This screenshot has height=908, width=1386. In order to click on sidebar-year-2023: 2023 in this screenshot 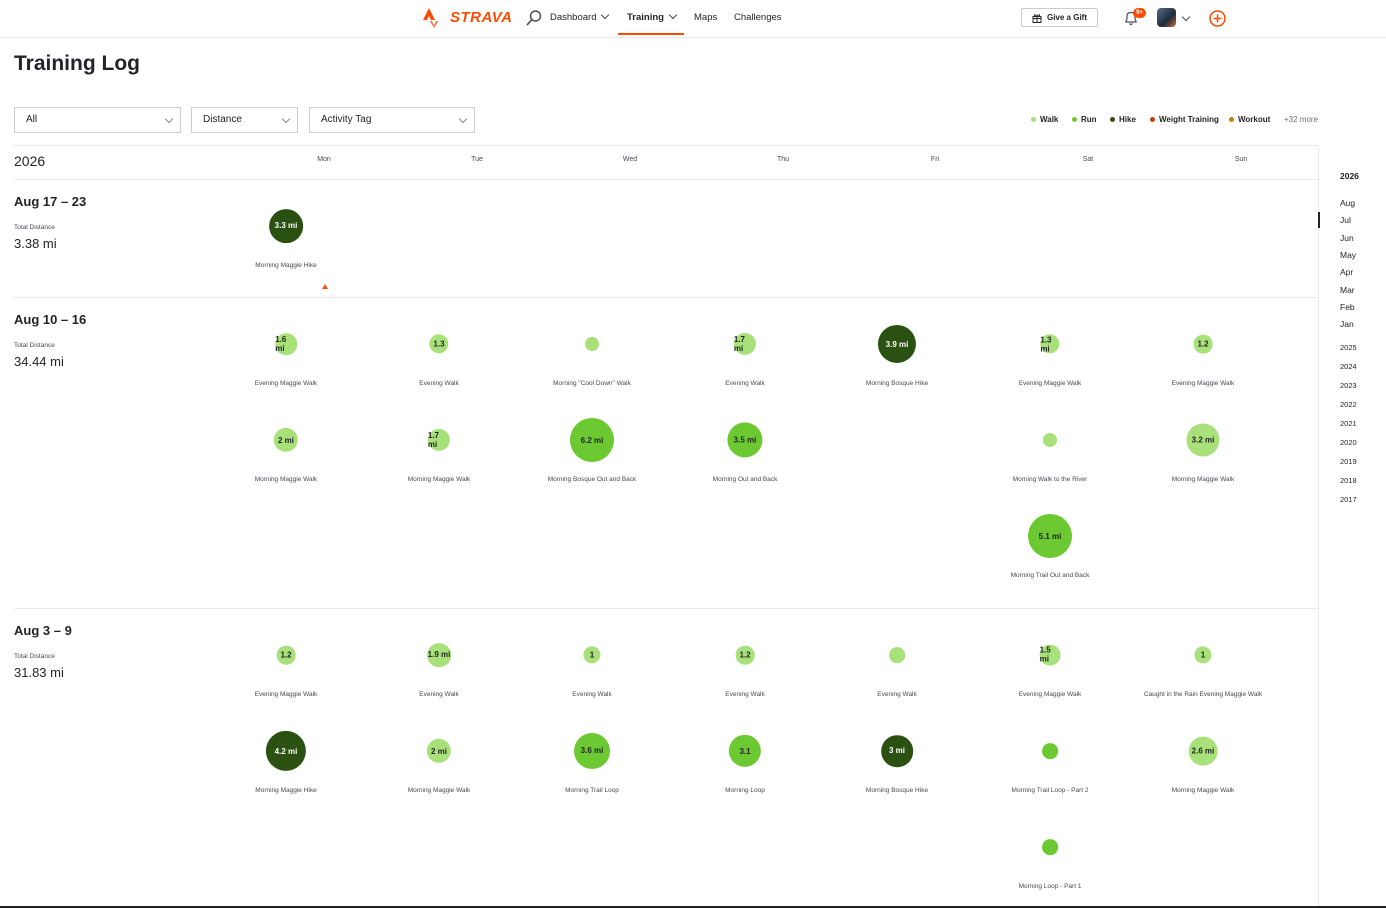, I will do `click(1348, 385)`.